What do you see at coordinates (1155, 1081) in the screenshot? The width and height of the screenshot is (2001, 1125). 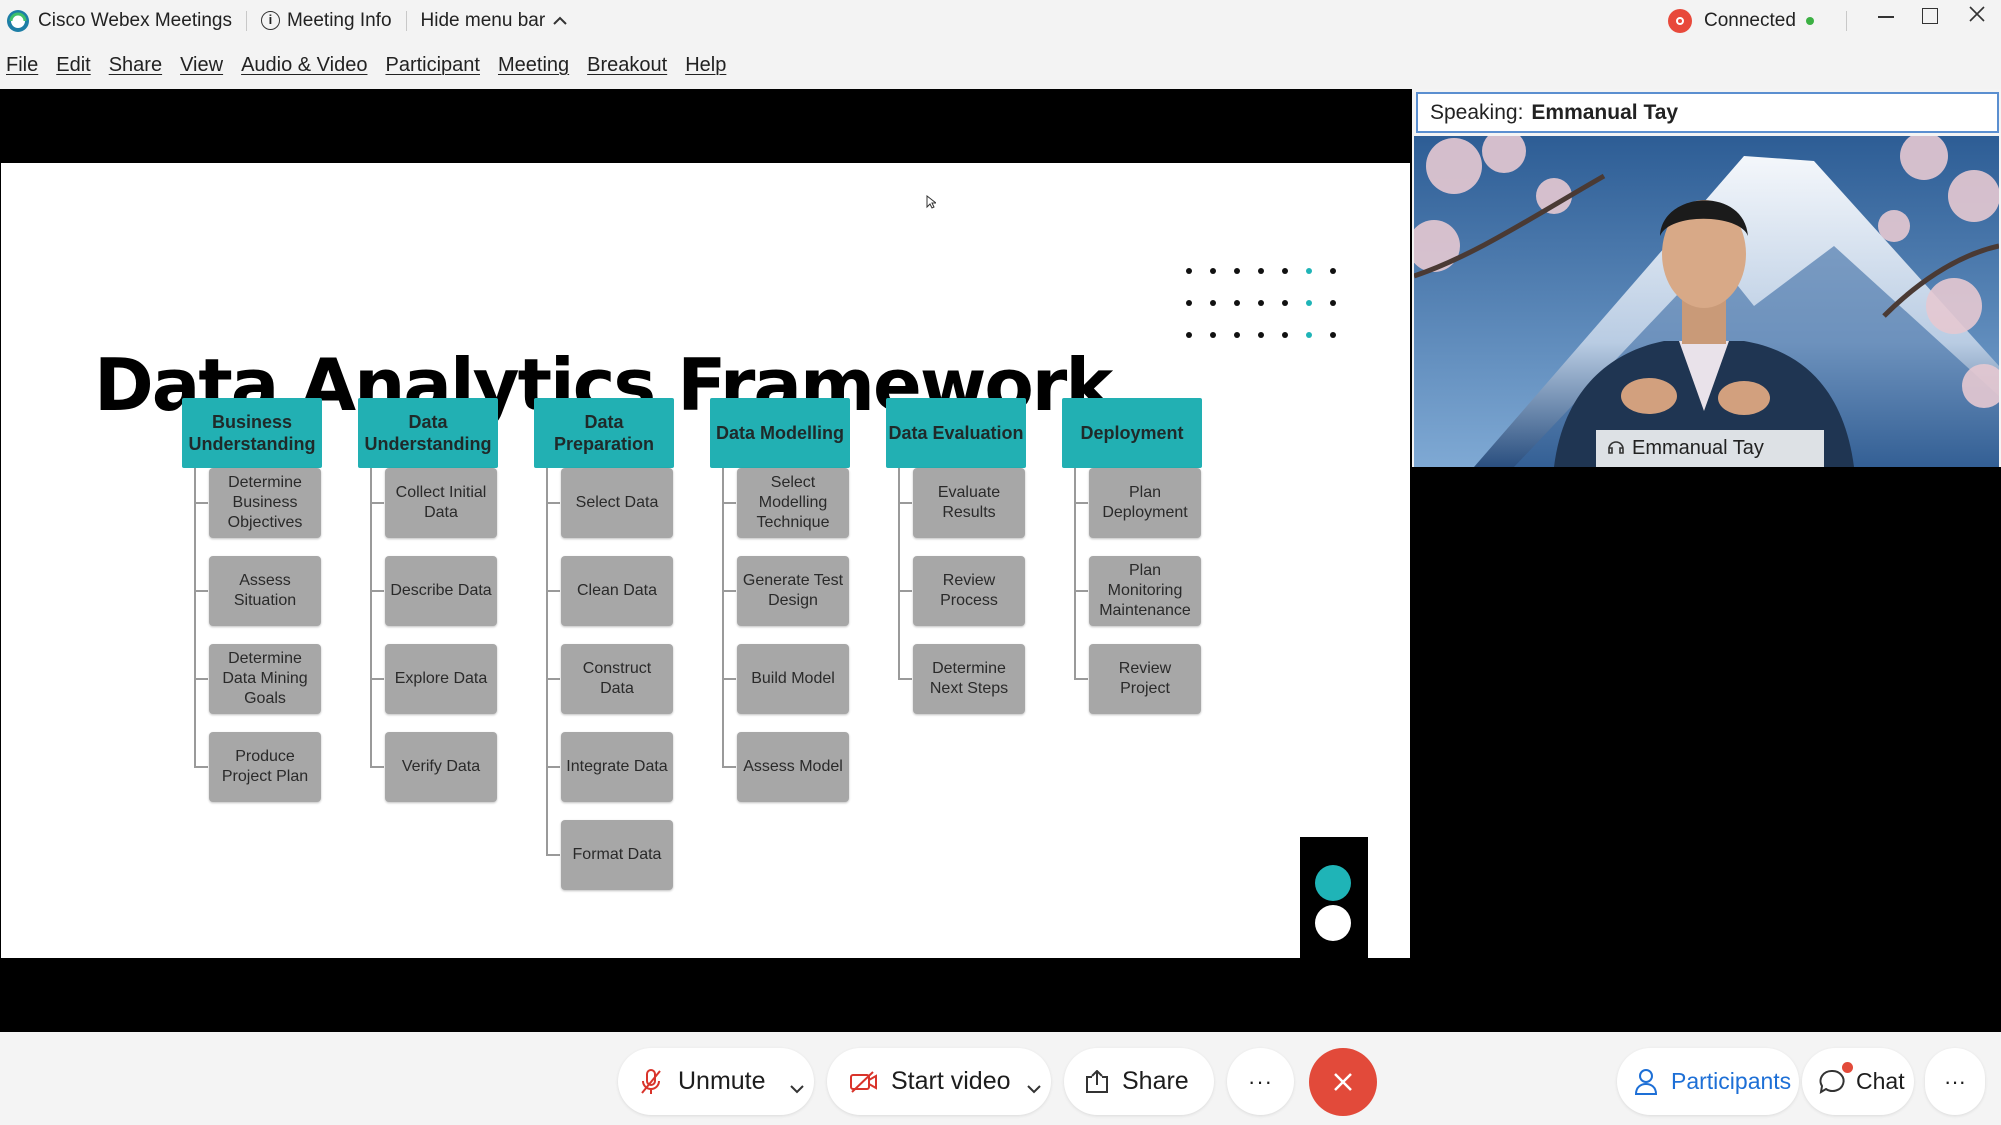 I see `share-label: Share` at bounding box center [1155, 1081].